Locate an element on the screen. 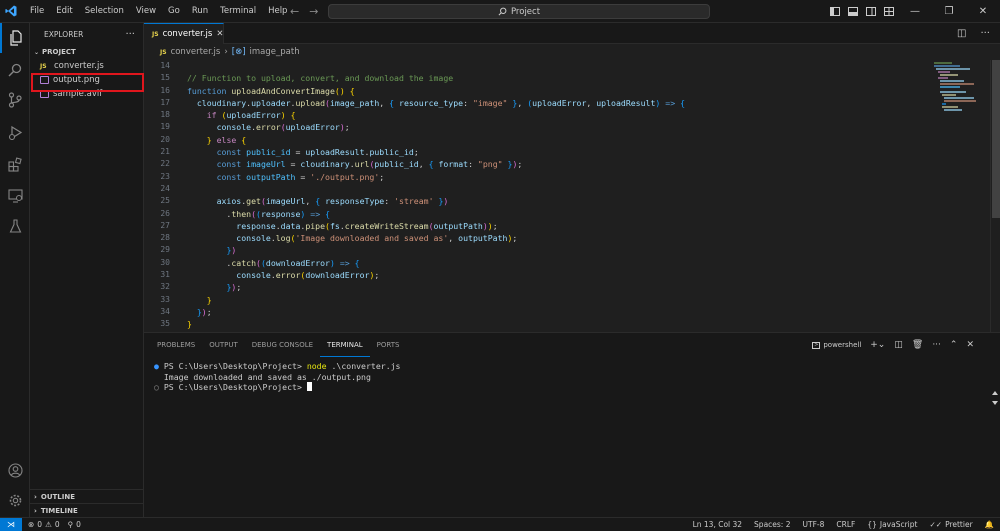  customize-layout-icon is located at coordinates (889, 11).